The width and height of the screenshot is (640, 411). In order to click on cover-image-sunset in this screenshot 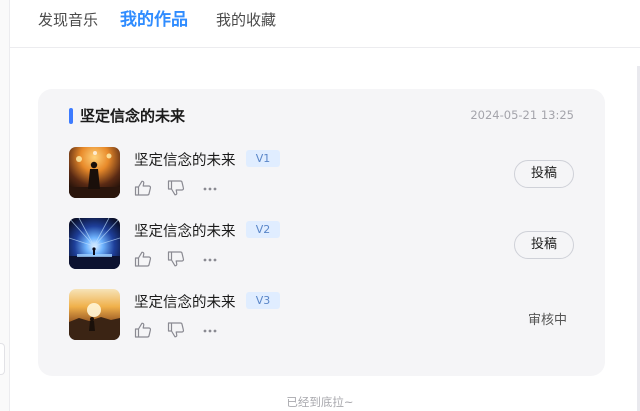, I will do `click(94, 314)`.